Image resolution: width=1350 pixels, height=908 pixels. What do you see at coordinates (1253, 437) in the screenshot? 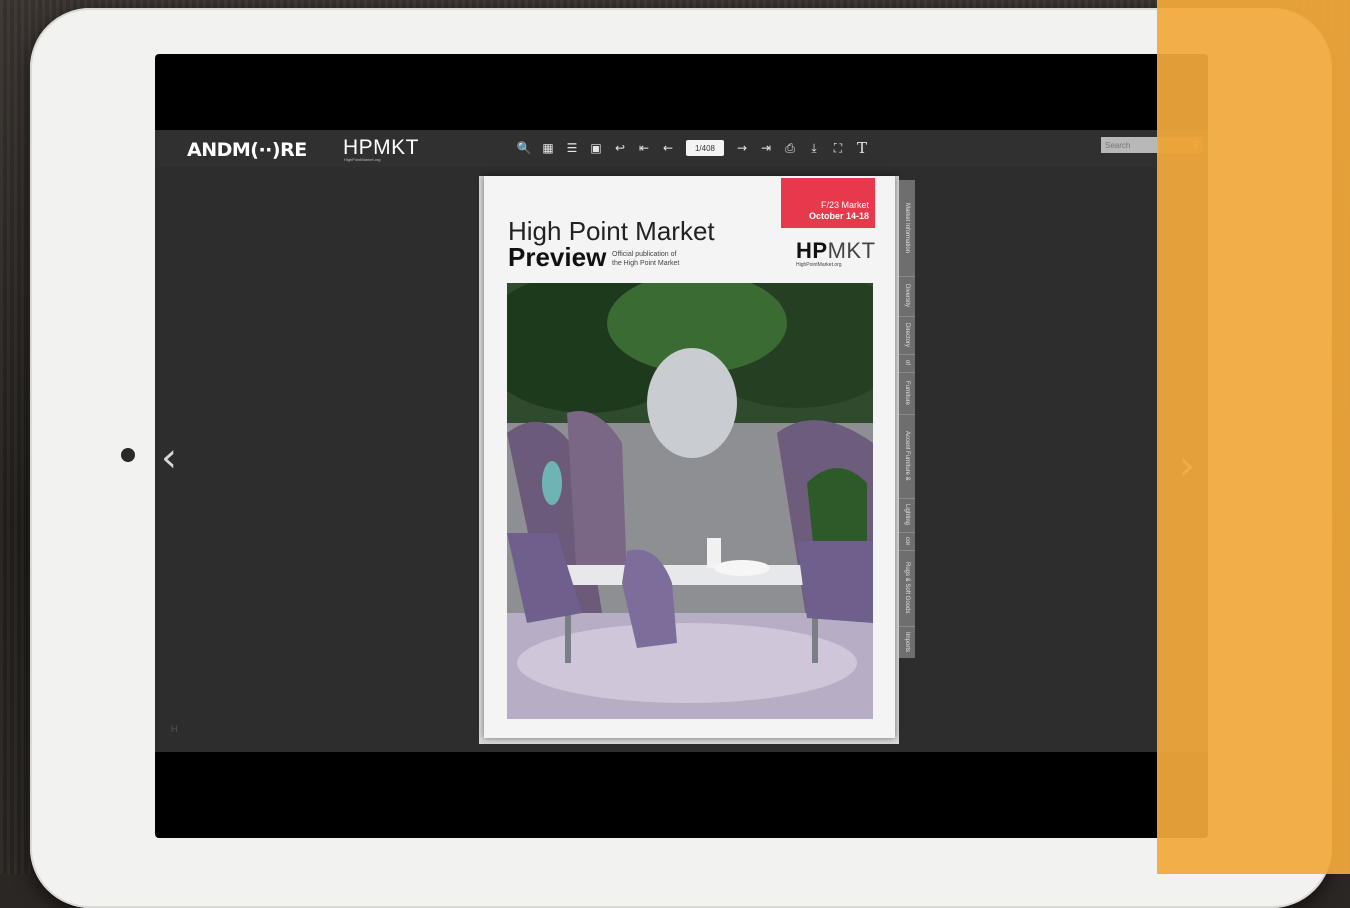
I see `orange-overlay` at bounding box center [1253, 437].